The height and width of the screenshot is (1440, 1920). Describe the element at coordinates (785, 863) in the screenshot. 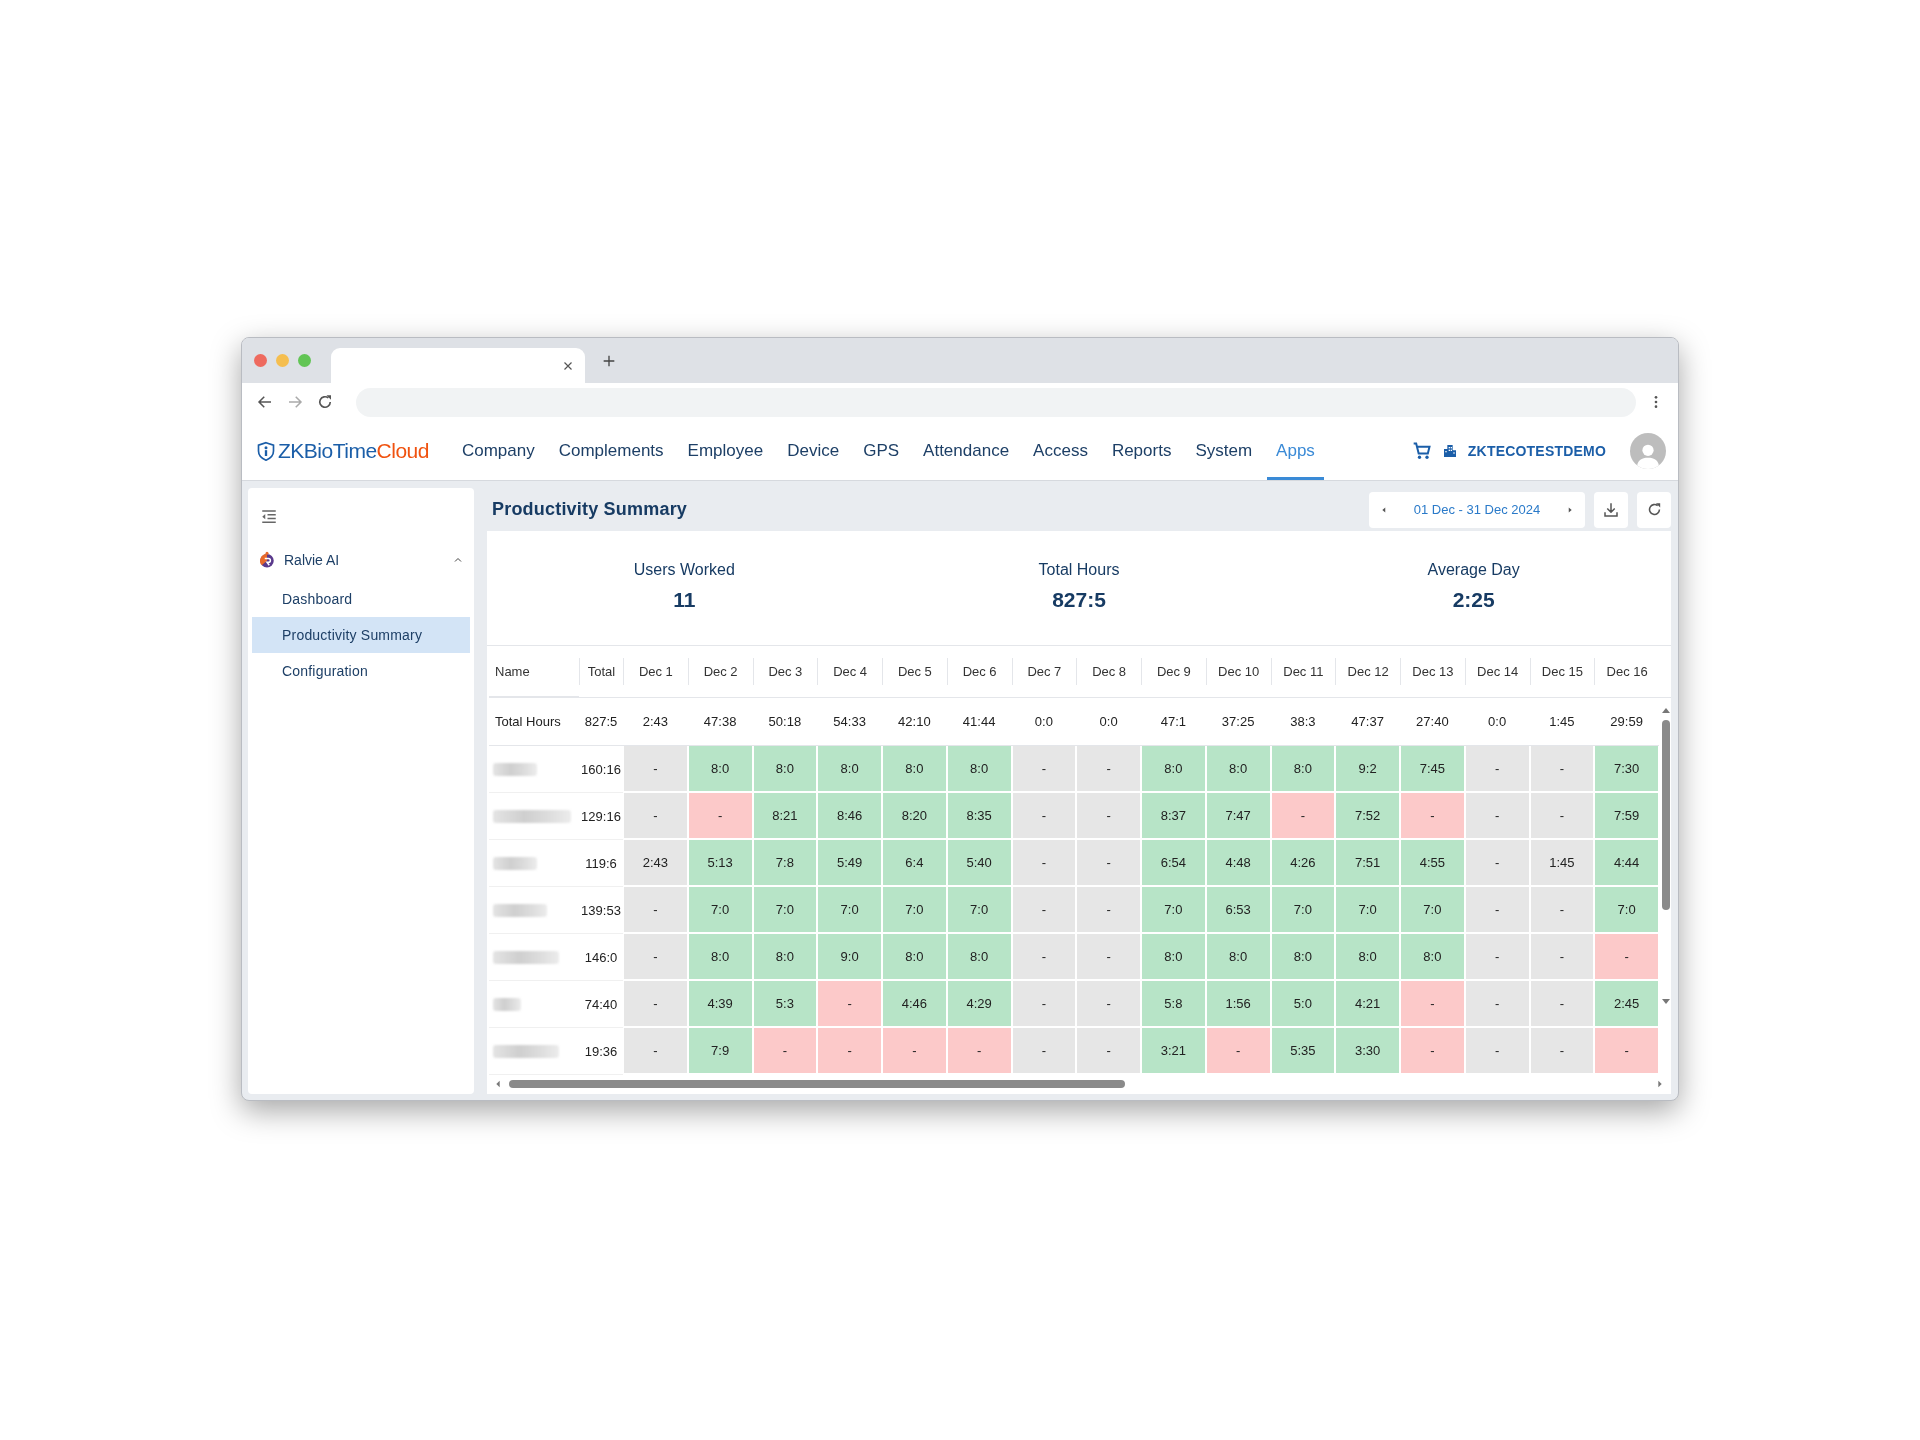

I see `table-cell: 7:8` at that location.